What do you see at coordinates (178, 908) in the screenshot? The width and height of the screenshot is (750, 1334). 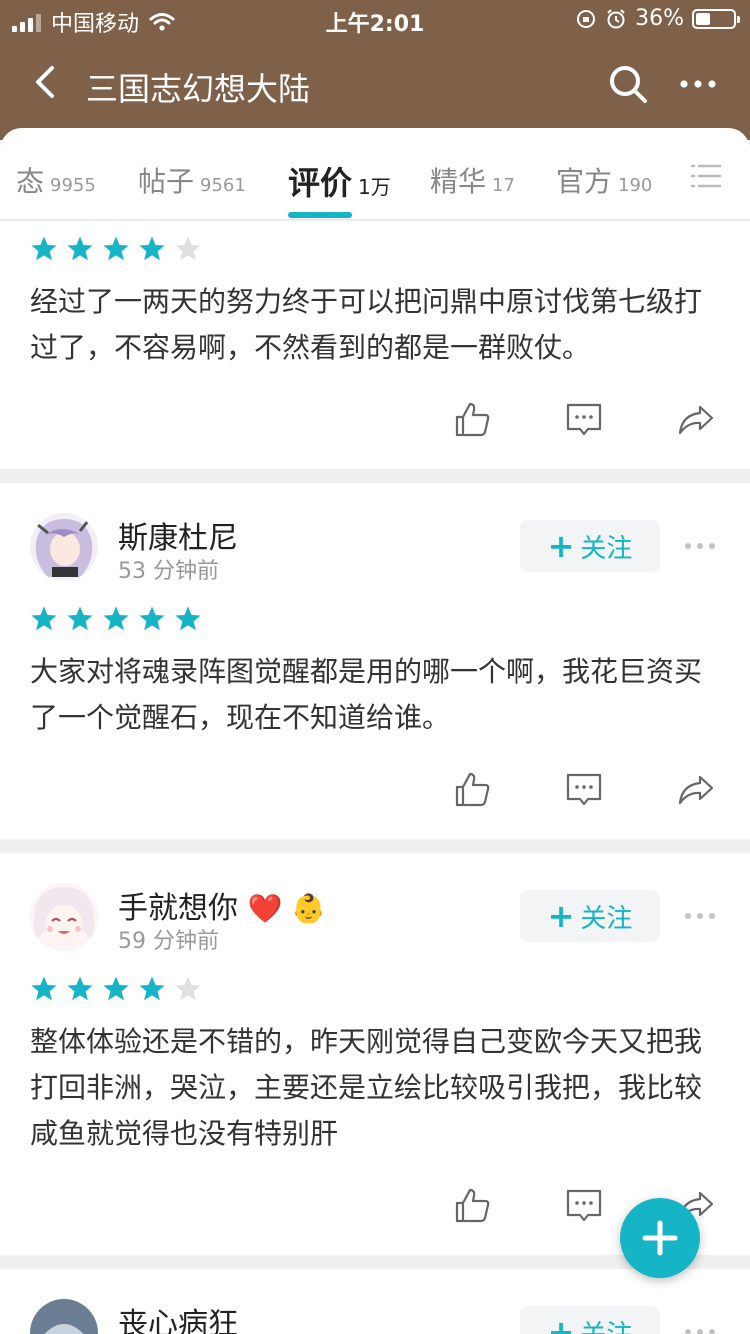 I see `username-text: 手就想你` at bounding box center [178, 908].